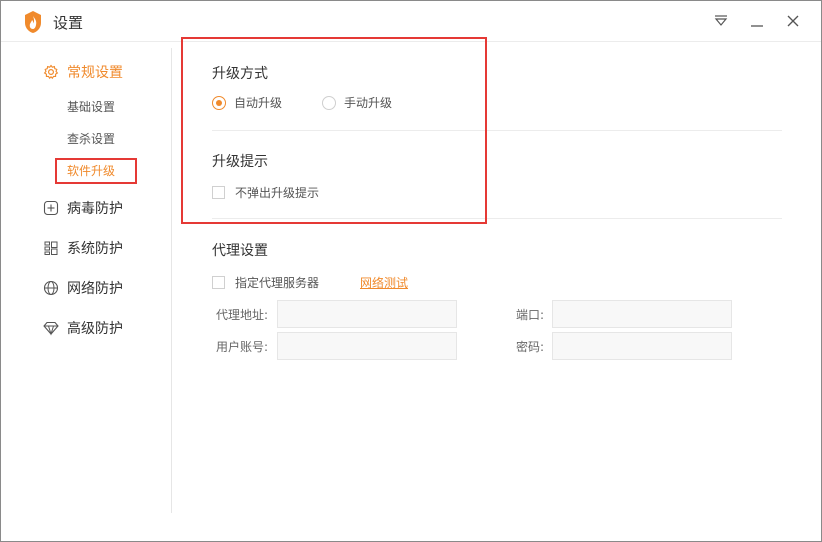 The image size is (822, 542). I want to click on nav-advanced-protection-label: 高级防护, so click(95, 329).